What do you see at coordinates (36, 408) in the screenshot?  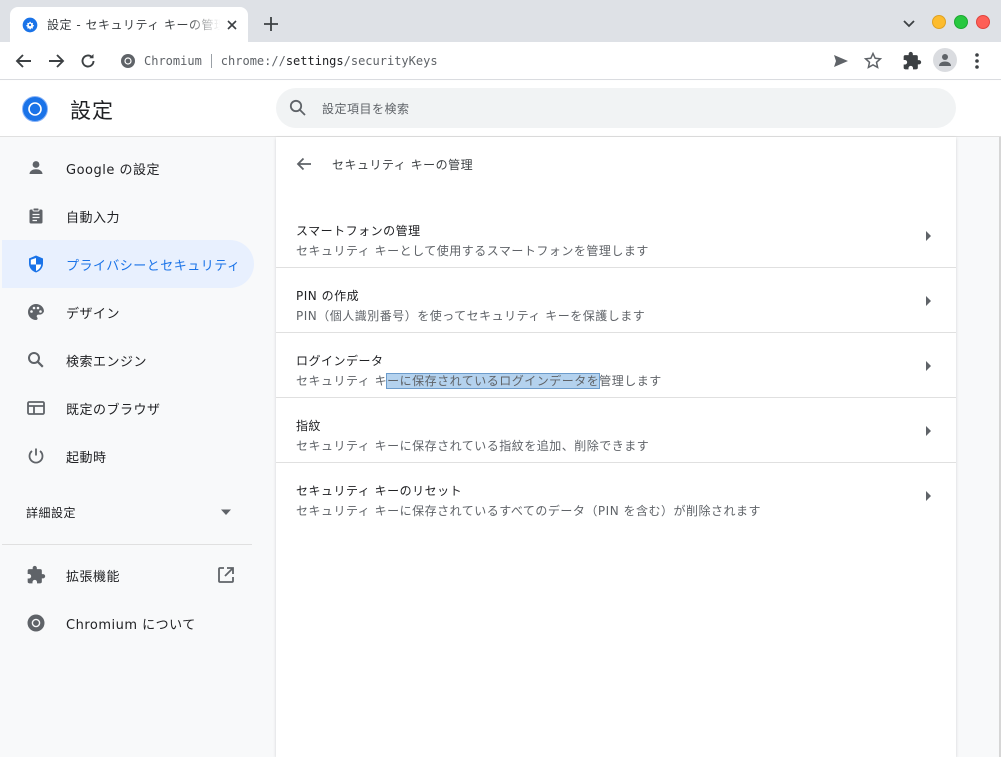 I see `browser-window-icon` at bounding box center [36, 408].